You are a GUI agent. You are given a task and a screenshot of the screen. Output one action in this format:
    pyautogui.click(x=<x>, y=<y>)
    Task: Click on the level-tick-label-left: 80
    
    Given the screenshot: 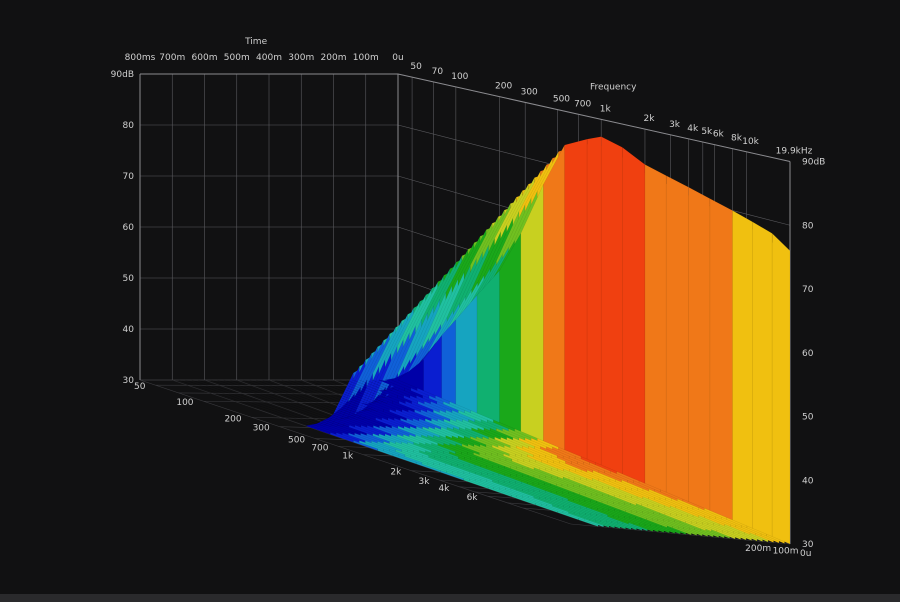 What is the action you would take?
    pyautogui.click(x=129, y=126)
    